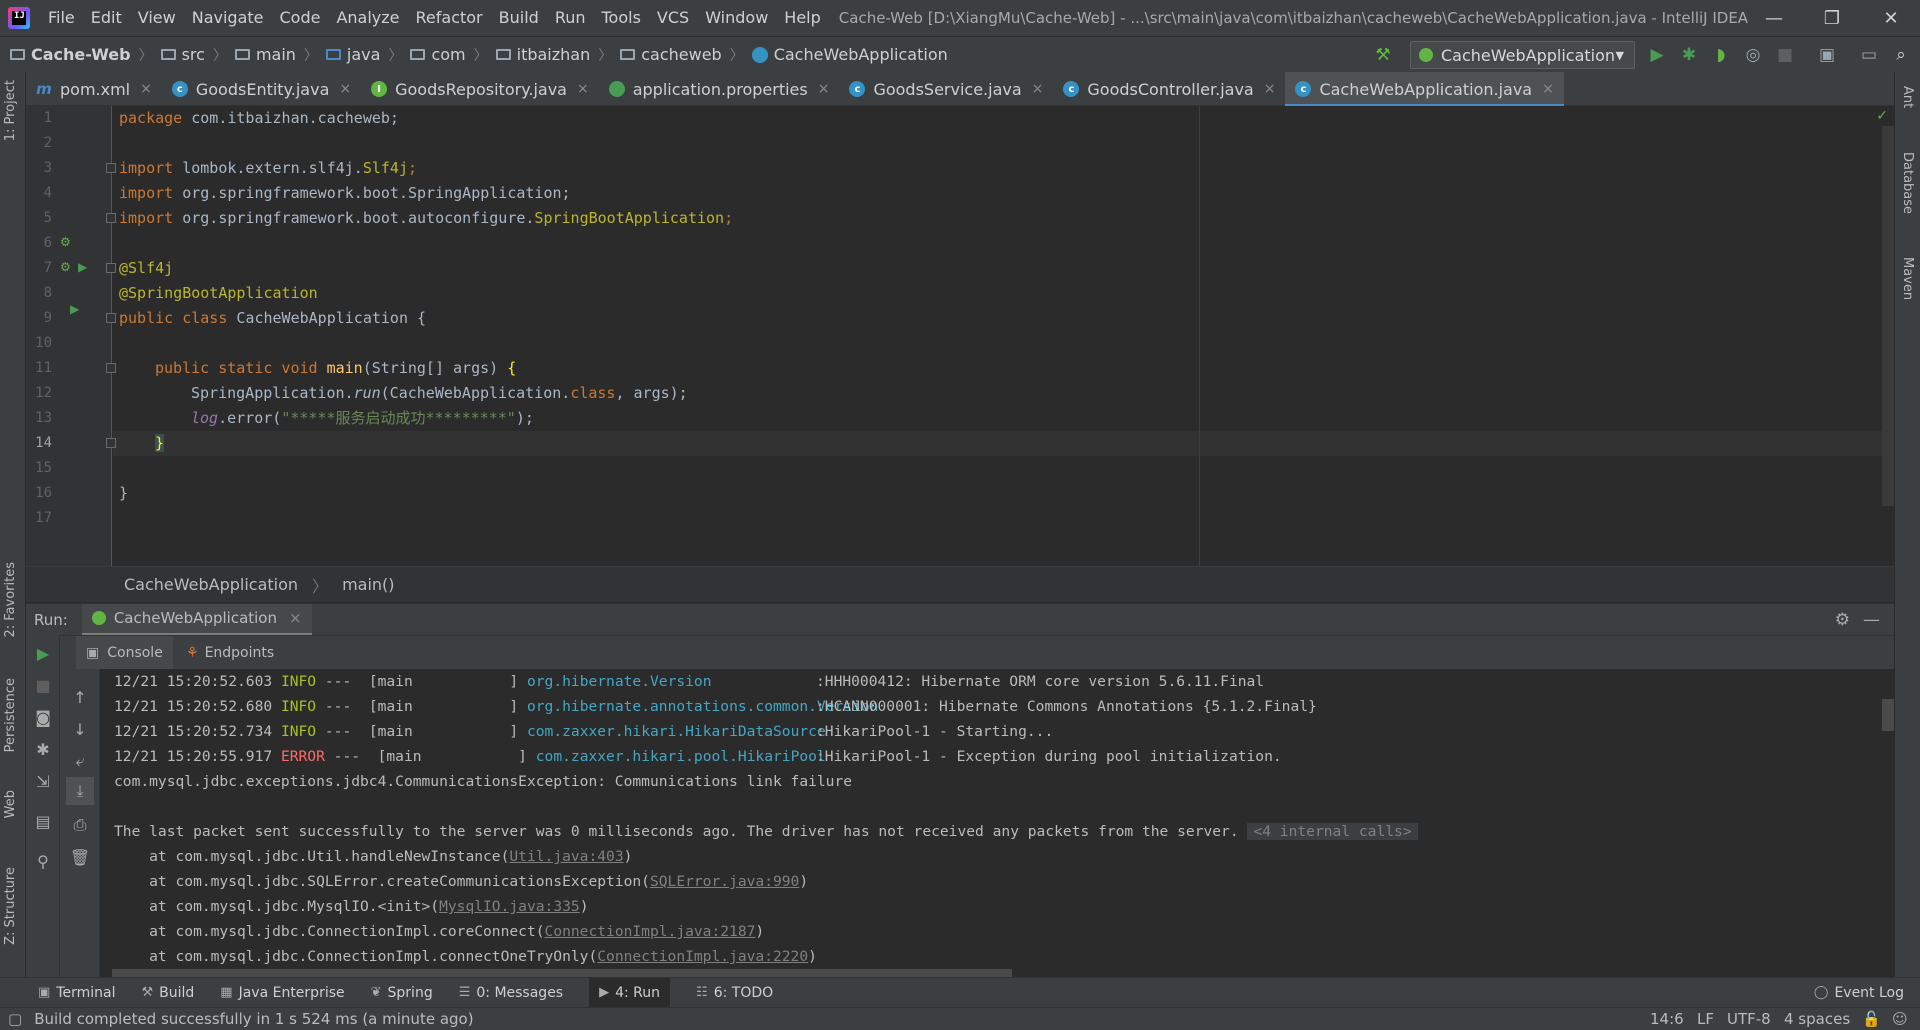 The height and width of the screenshot is (1030, 1920). Describe the element at coordinates (300, 18) in the screenshot. I see `menu-code: Code` at that location.